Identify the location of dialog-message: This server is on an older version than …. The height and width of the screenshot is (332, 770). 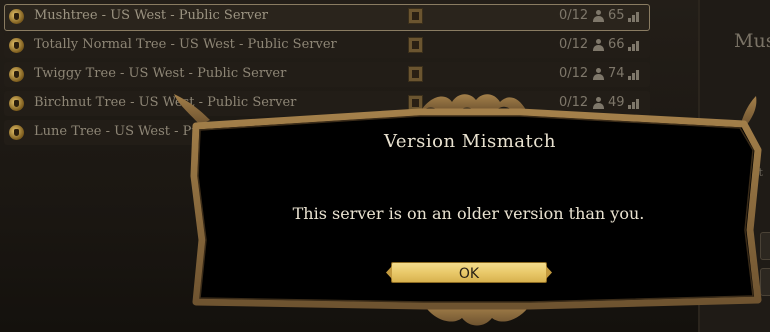
(468, 213).